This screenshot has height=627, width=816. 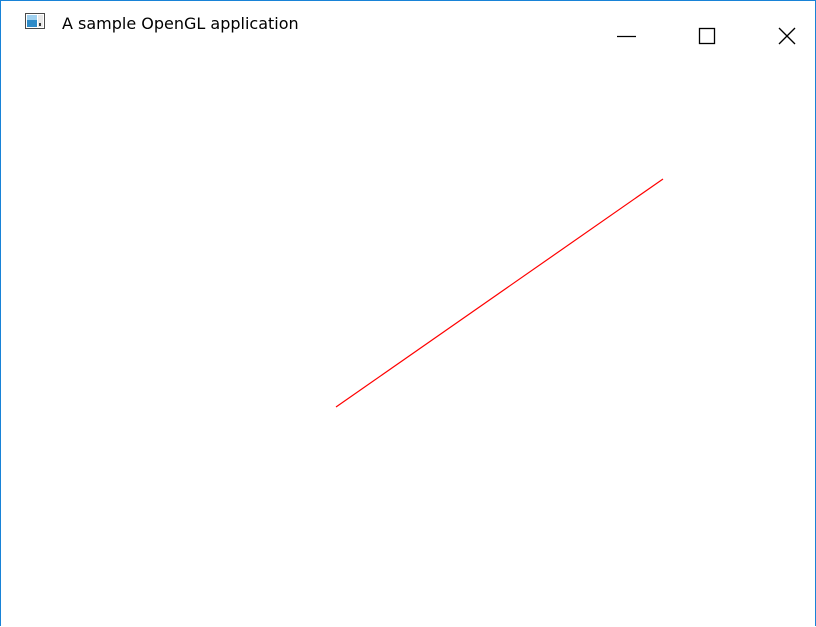 I want to click on minimize-icon, so click(x=627, y=36).